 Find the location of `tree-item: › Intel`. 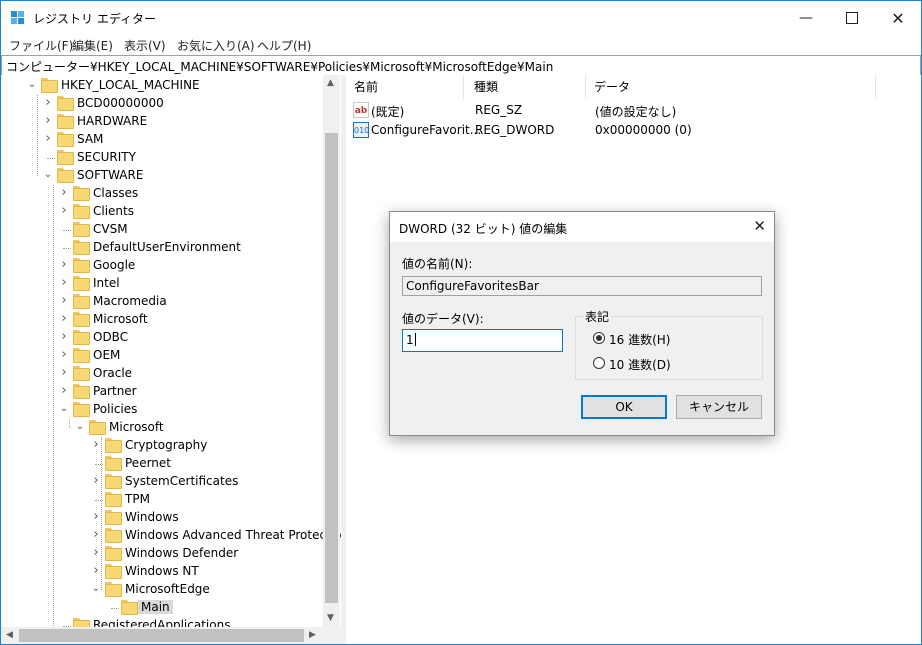

tree-item: › Intel is located at coordinates (171, 284).